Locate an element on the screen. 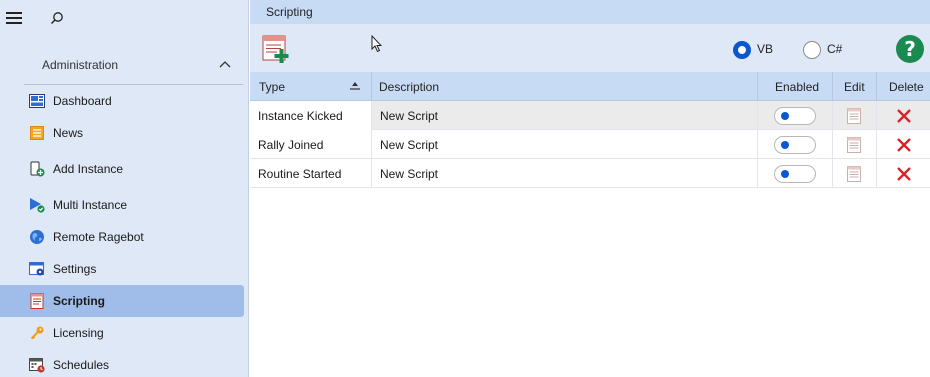 This screenshot has width=930, height=377. table-row: Instance Kicked New Script is located at coordinates (590, 115).